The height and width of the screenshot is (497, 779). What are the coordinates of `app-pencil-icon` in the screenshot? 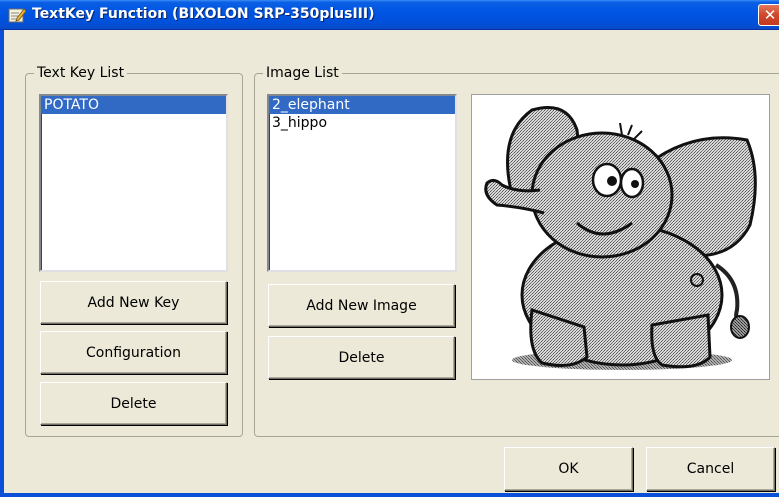 It's located at (17, 15).